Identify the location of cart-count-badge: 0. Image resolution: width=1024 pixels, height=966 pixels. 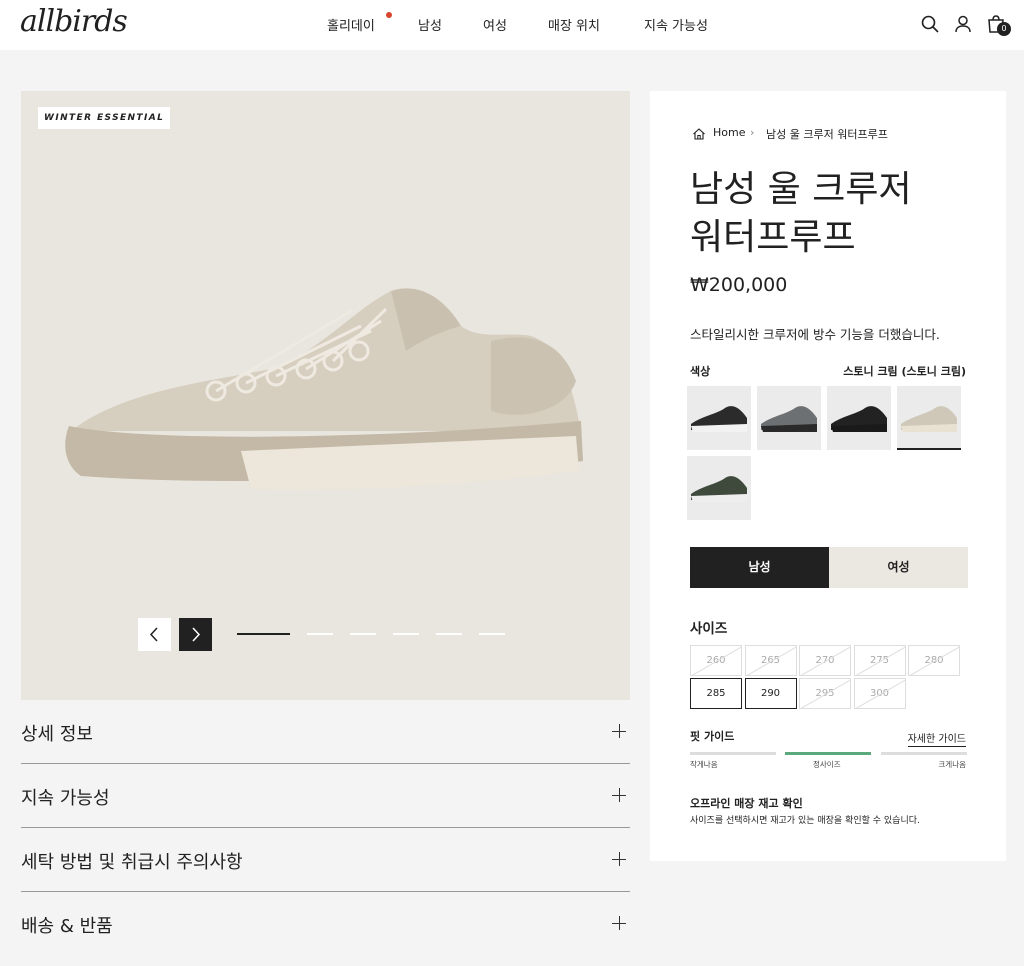
(1004, 29).